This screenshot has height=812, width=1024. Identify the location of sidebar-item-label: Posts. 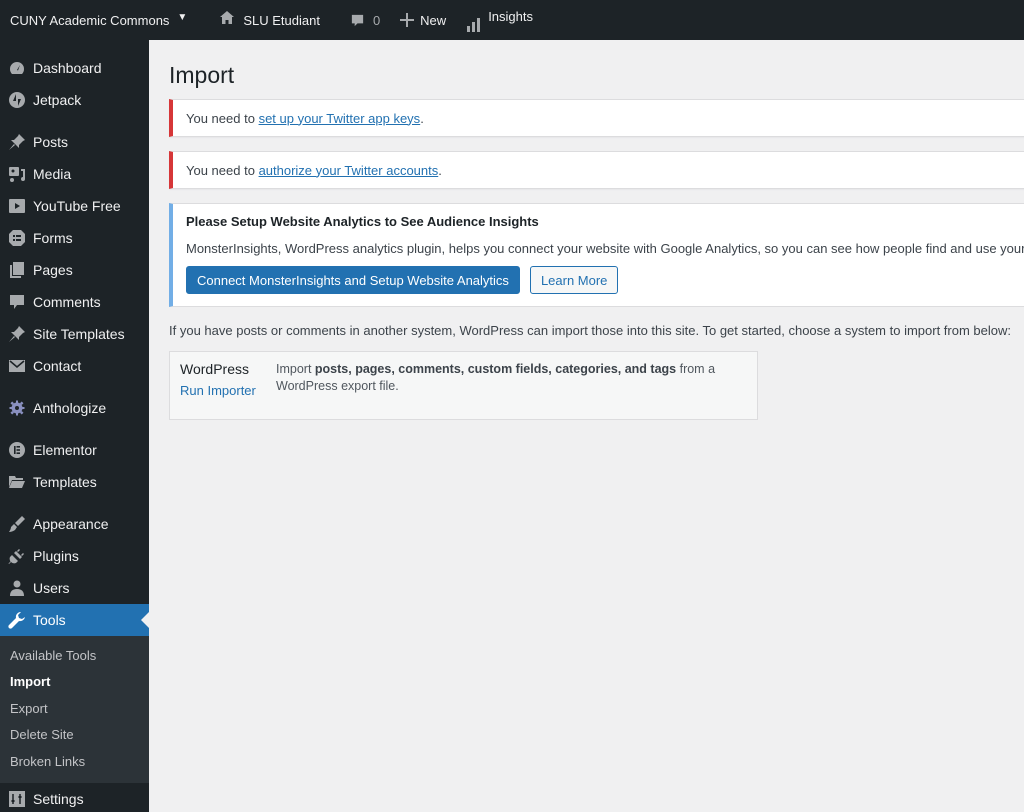
(51, 142).